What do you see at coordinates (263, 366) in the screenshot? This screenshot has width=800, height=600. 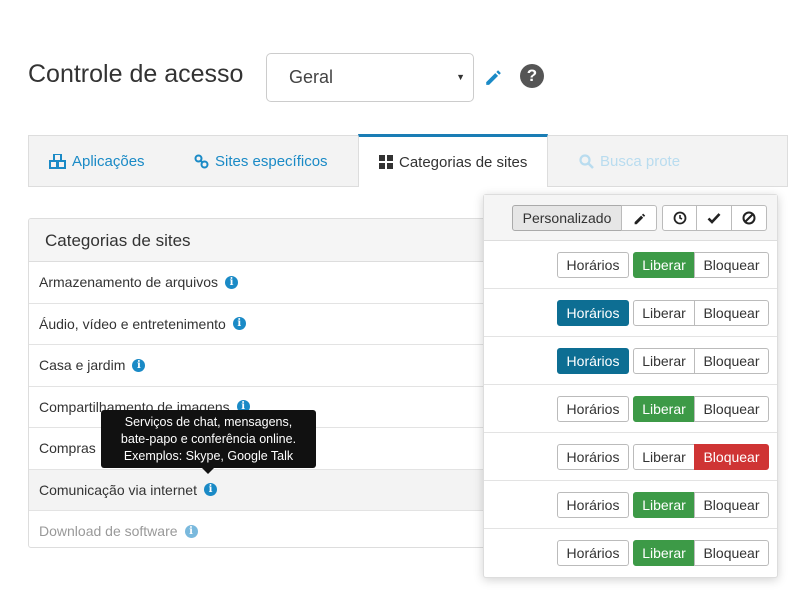 I see `list-item: Casa e jardim i` at bounding box center [263, 366].